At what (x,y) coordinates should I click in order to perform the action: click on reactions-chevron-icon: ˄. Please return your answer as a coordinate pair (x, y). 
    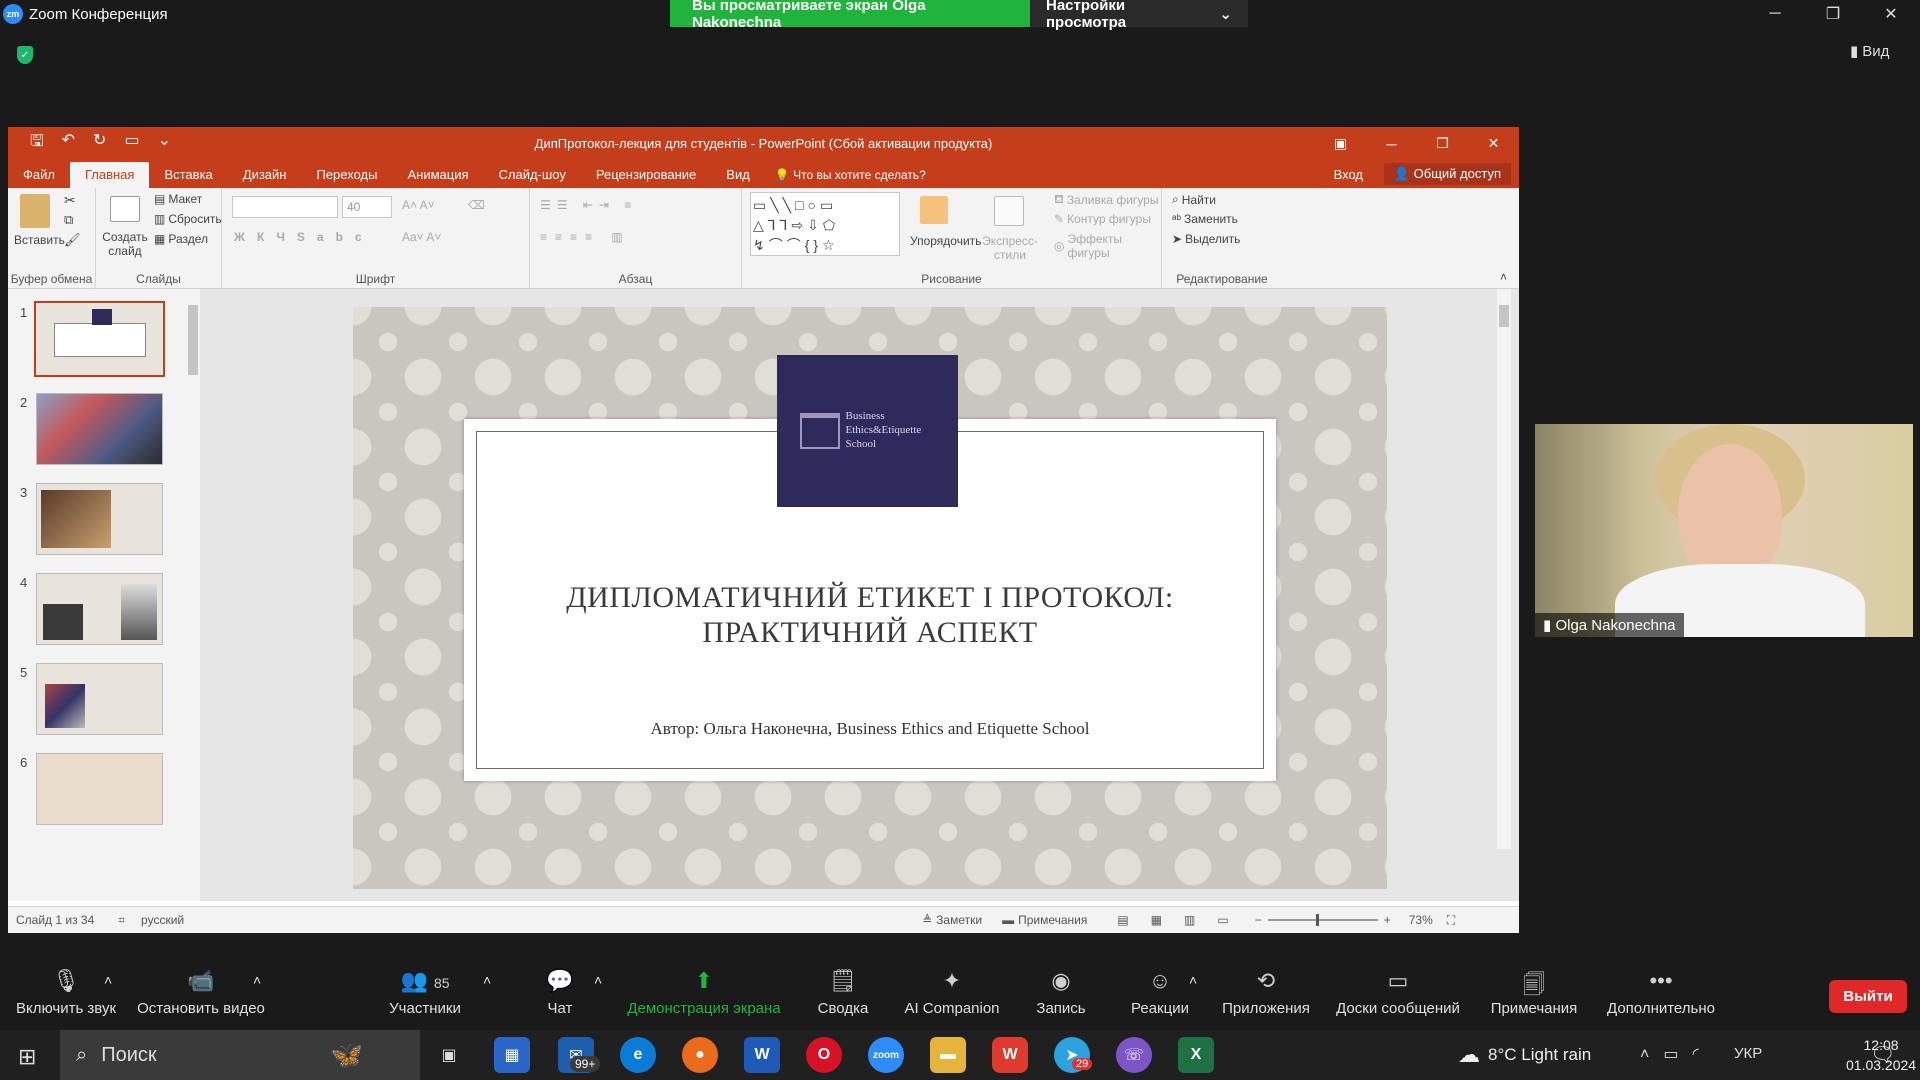
    Looking at the image, I should click on (1193, 980).